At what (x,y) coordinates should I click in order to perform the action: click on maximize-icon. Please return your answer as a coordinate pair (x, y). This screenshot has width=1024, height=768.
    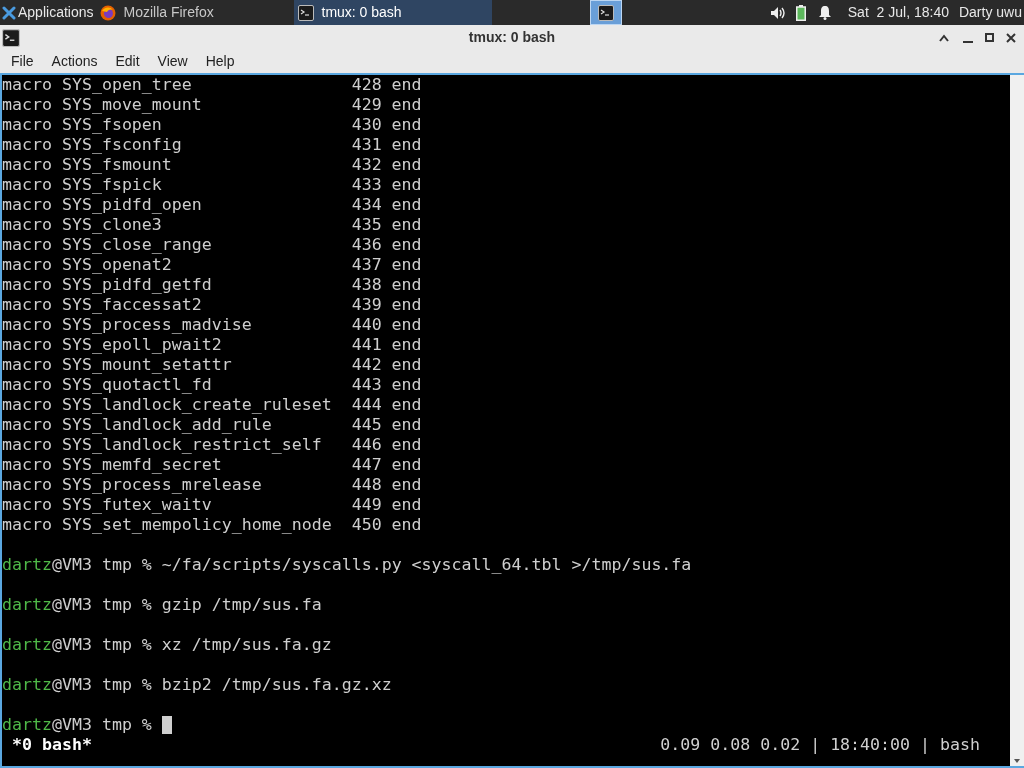
    Looking at the image, I should click on (989, 37).